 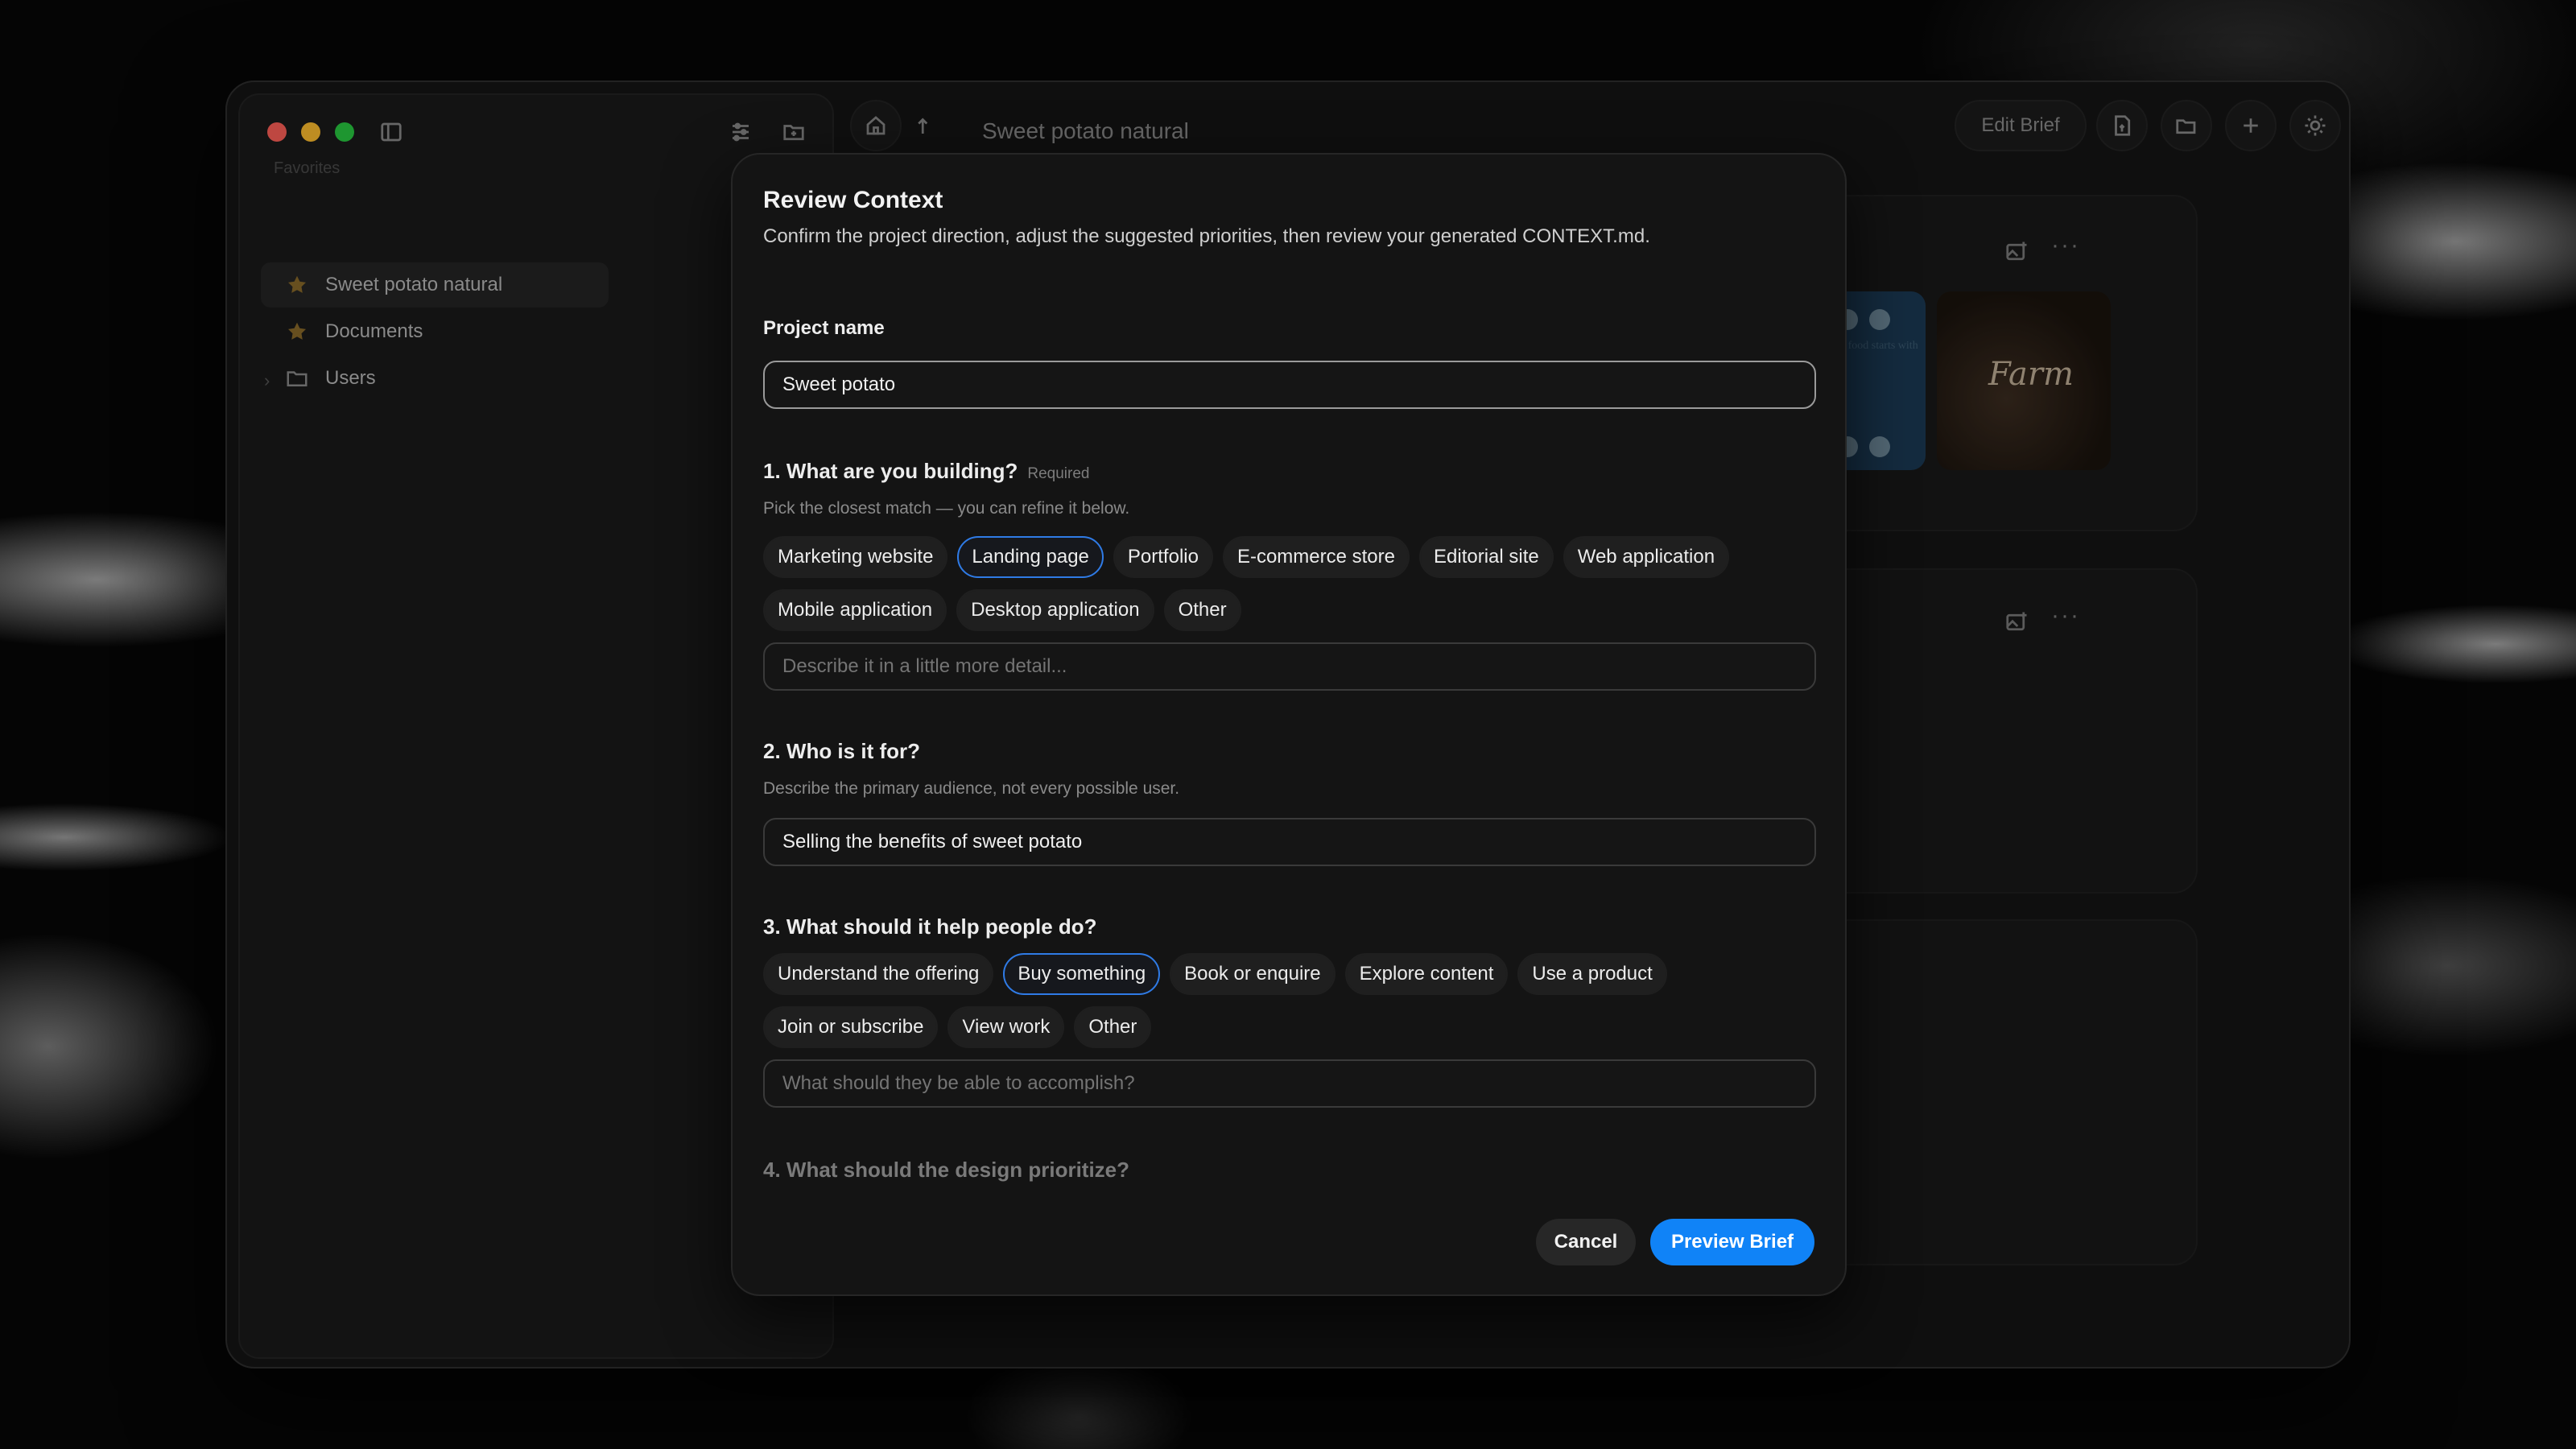 What do you see at coordinates (1592, 974) in the screenshot?
I see `option-use-a-product: Use a product` at bounding box center [1592, 974].